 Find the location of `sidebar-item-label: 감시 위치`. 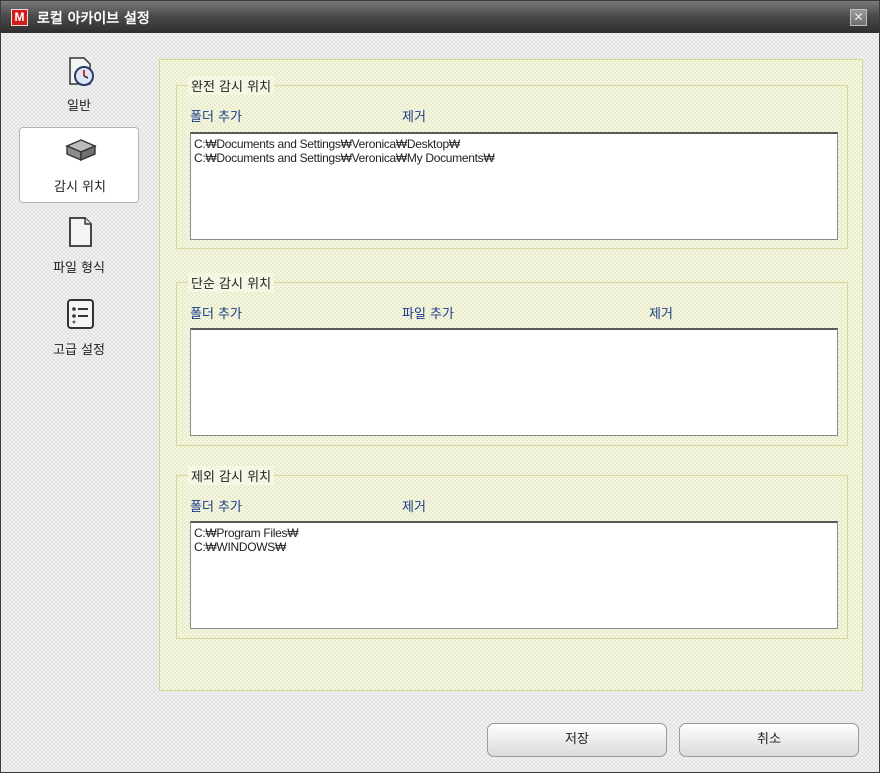

sidebar-item-label: 감시 위치 is located at coordinates (80, 187).